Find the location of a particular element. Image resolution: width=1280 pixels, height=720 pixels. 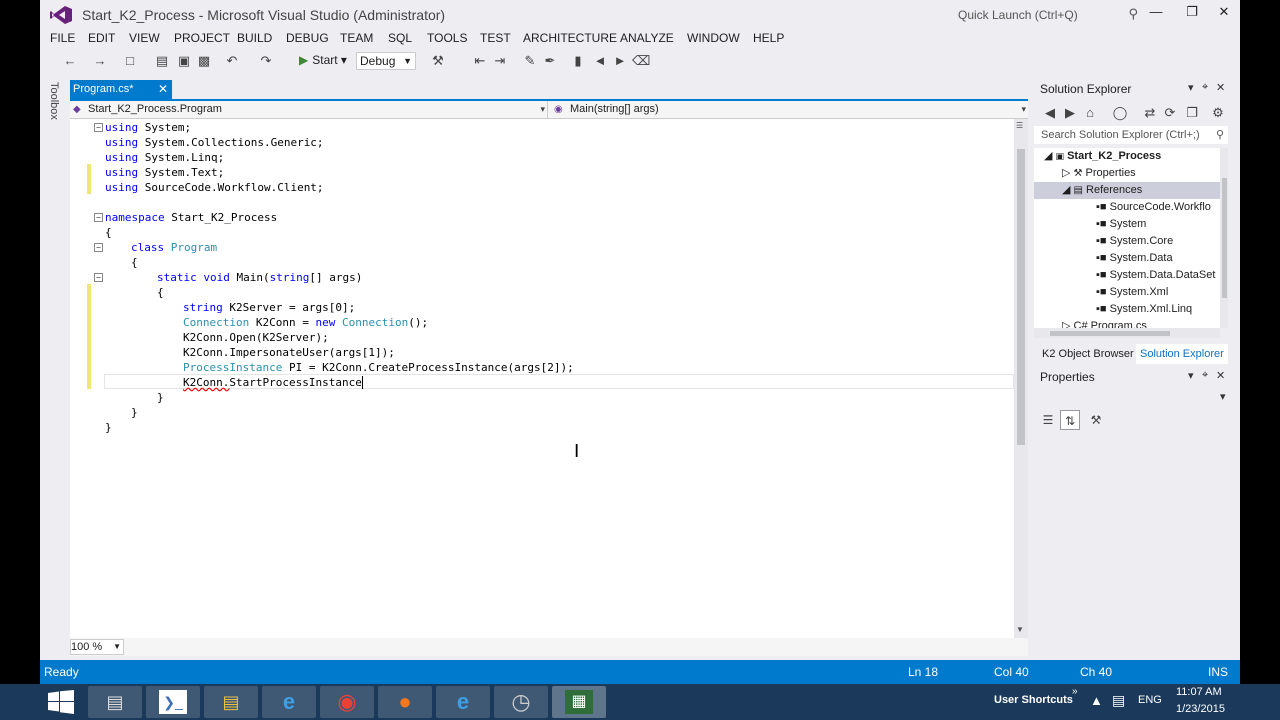

k2-app: ◷ is located at coordinates (521, 702).